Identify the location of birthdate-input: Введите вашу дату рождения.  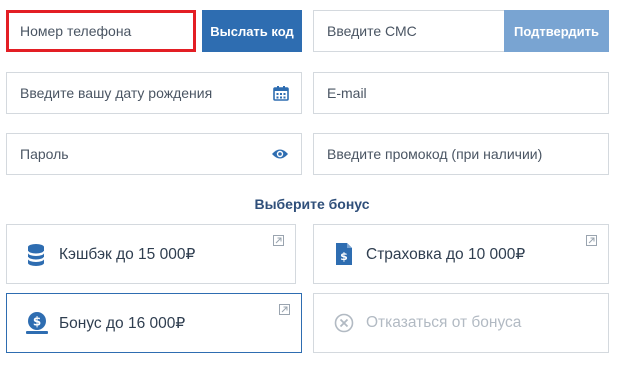
(154, 93).